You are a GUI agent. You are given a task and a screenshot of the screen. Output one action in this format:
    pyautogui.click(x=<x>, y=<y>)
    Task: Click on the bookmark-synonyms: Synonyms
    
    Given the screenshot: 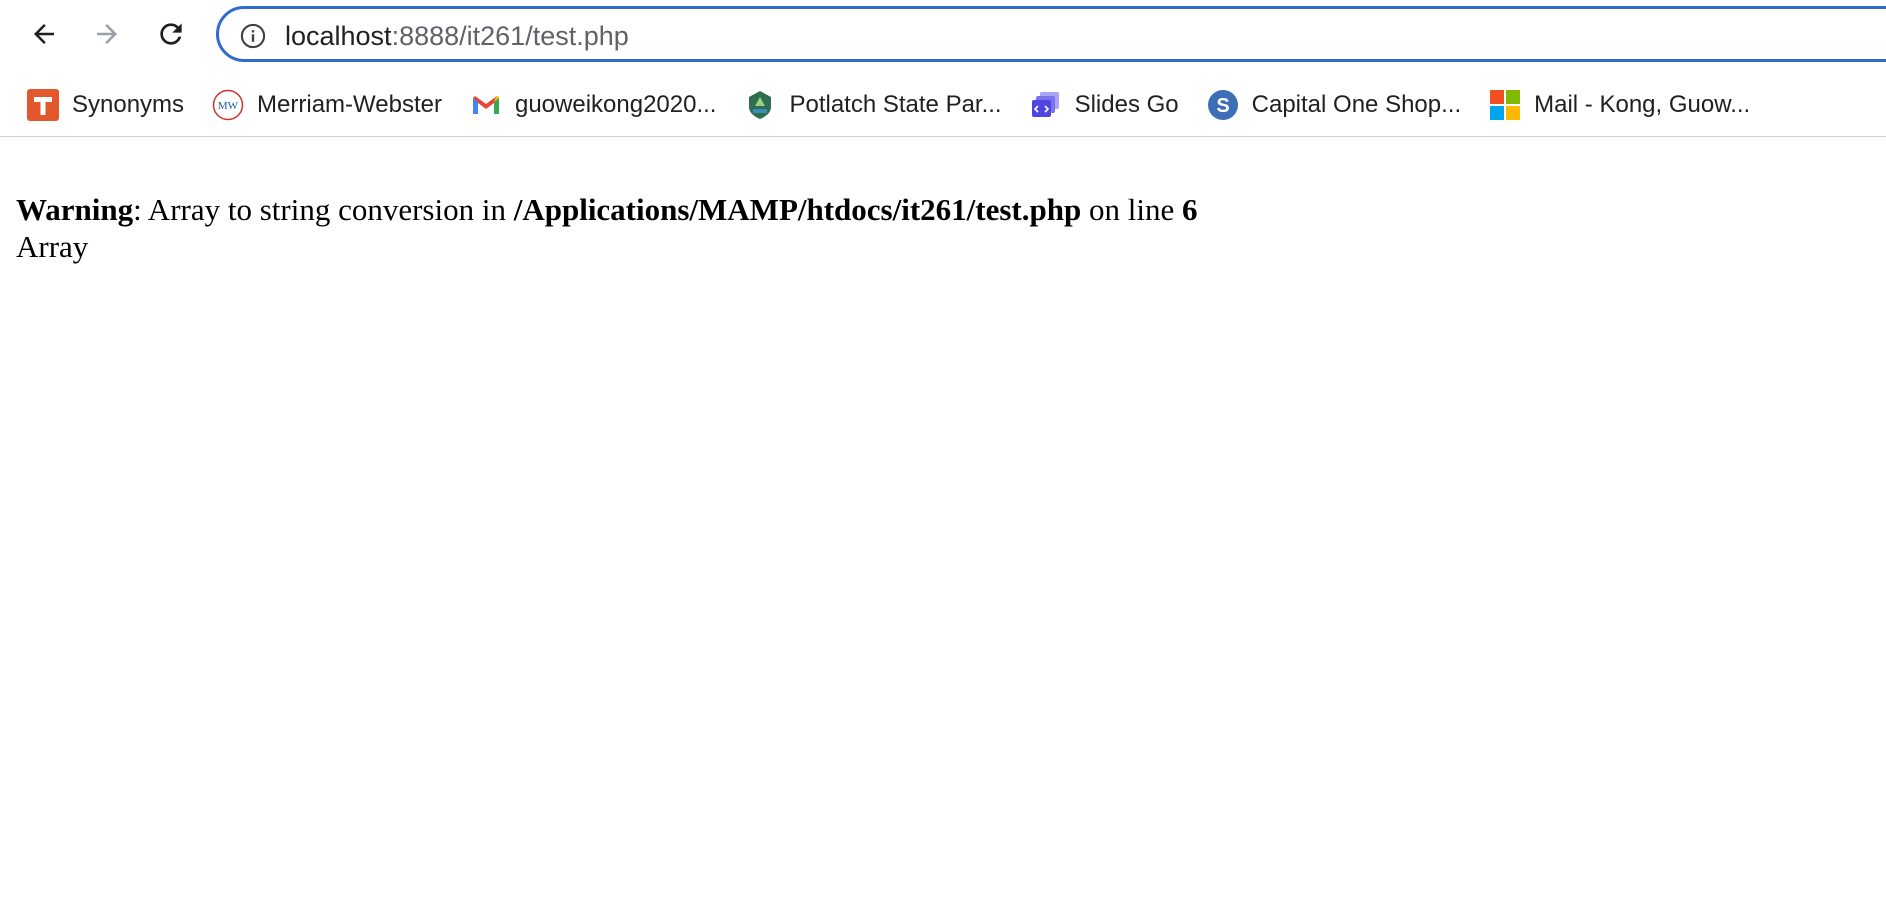 What is the action you would take?
    pyautogui.click(x=105, y=105)
    